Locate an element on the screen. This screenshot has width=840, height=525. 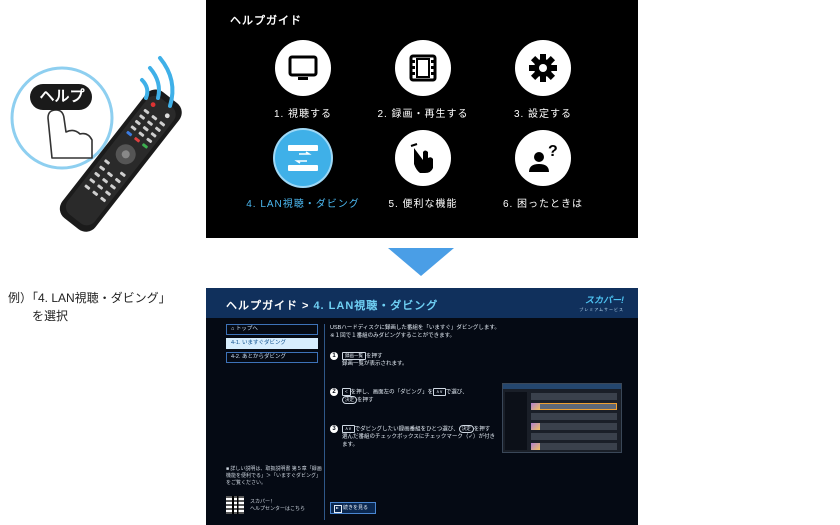
brand-name: スカパー! is located at coordinates (604, 300).